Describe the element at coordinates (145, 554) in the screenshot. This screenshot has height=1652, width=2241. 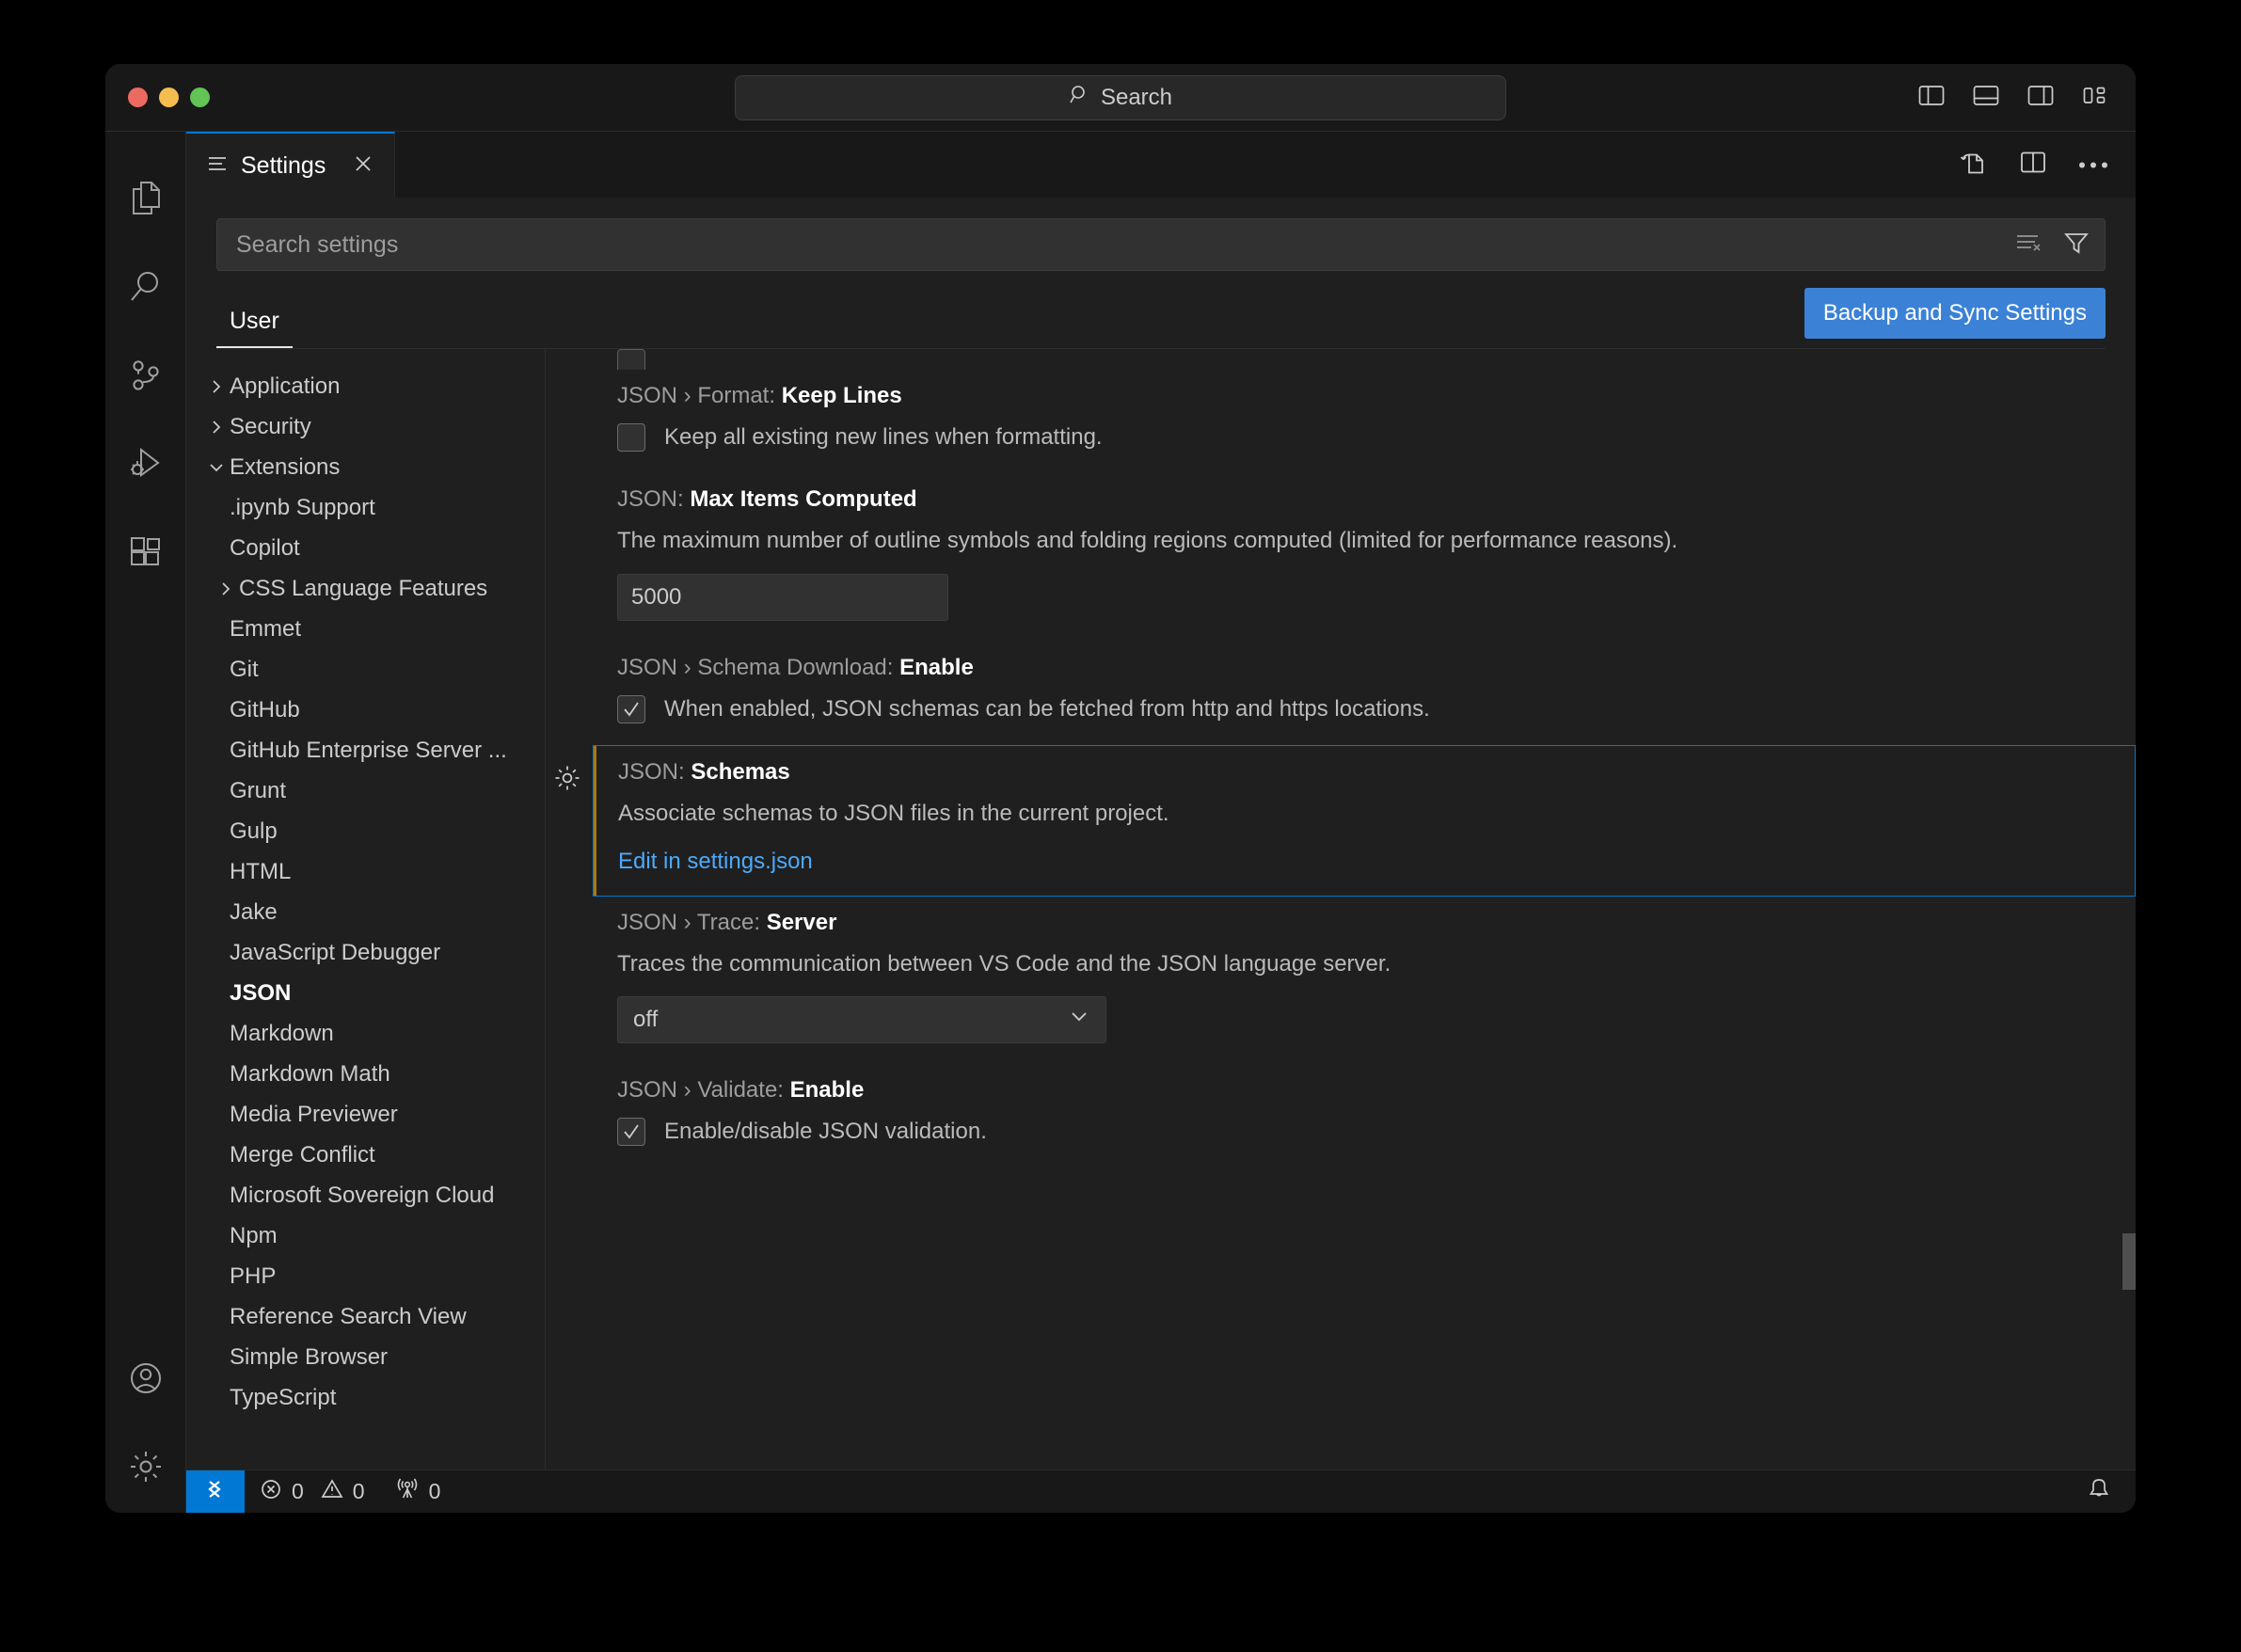
I see `activity-bar-item-extensions` at that location.